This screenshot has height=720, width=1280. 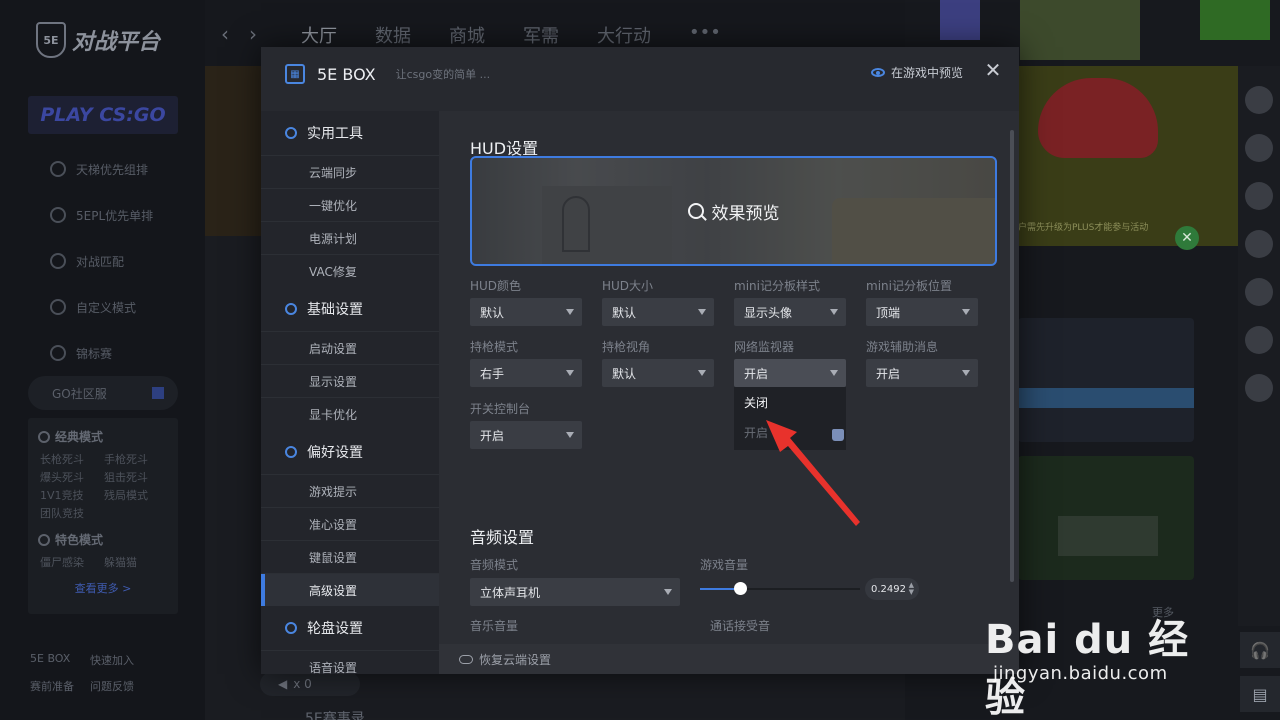 I want to click on more-link: 更多, so click(x=1163, y=612).